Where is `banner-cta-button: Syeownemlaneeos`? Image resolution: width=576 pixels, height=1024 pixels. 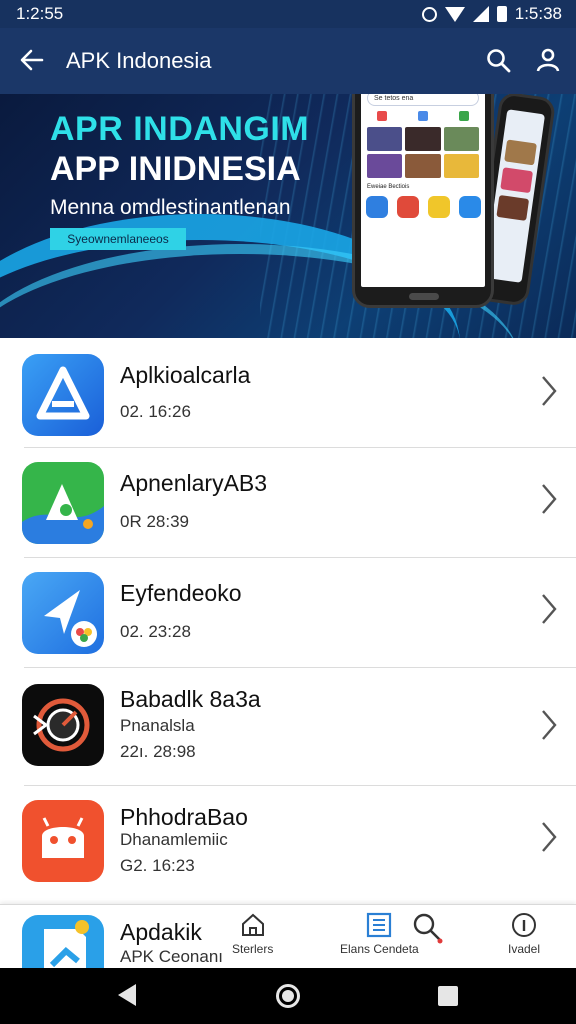 banner-cta-button: Syeownemlaneeos is located at coordinates (118, 239).